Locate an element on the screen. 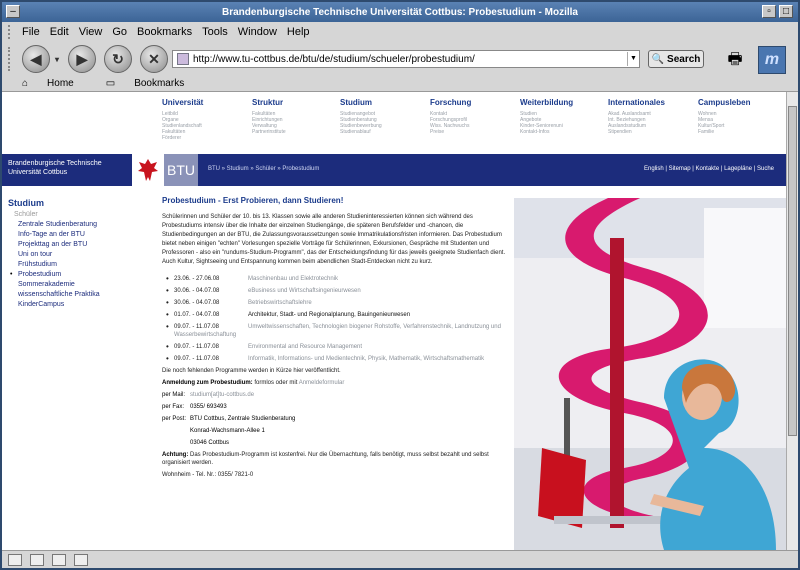  sidebar-item: KinderCampus is located at coordinates (77, 305).